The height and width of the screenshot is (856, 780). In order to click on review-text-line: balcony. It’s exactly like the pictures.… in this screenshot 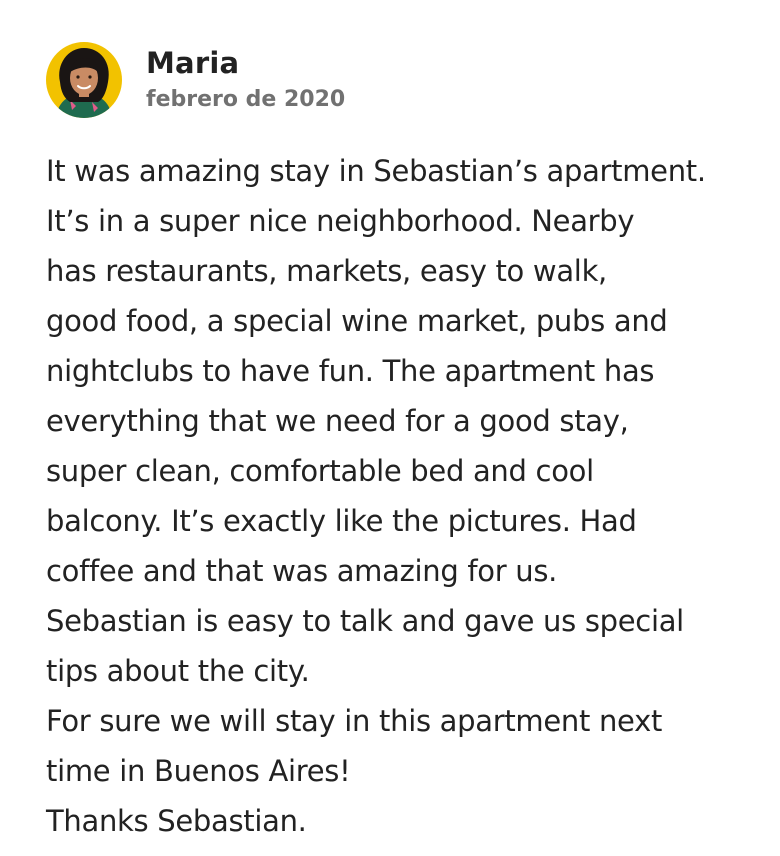, I will do `click(341, 521)`.